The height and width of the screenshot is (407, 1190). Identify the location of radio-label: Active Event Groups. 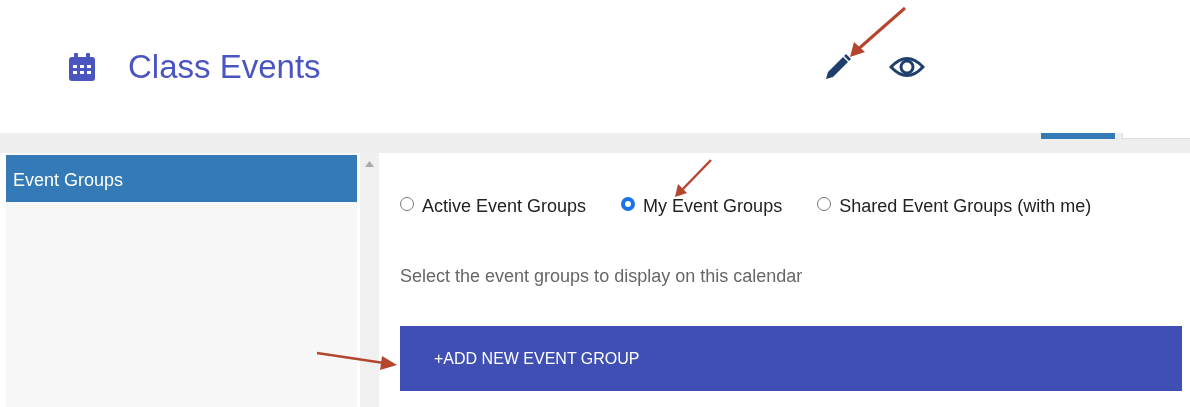
(504, 206).